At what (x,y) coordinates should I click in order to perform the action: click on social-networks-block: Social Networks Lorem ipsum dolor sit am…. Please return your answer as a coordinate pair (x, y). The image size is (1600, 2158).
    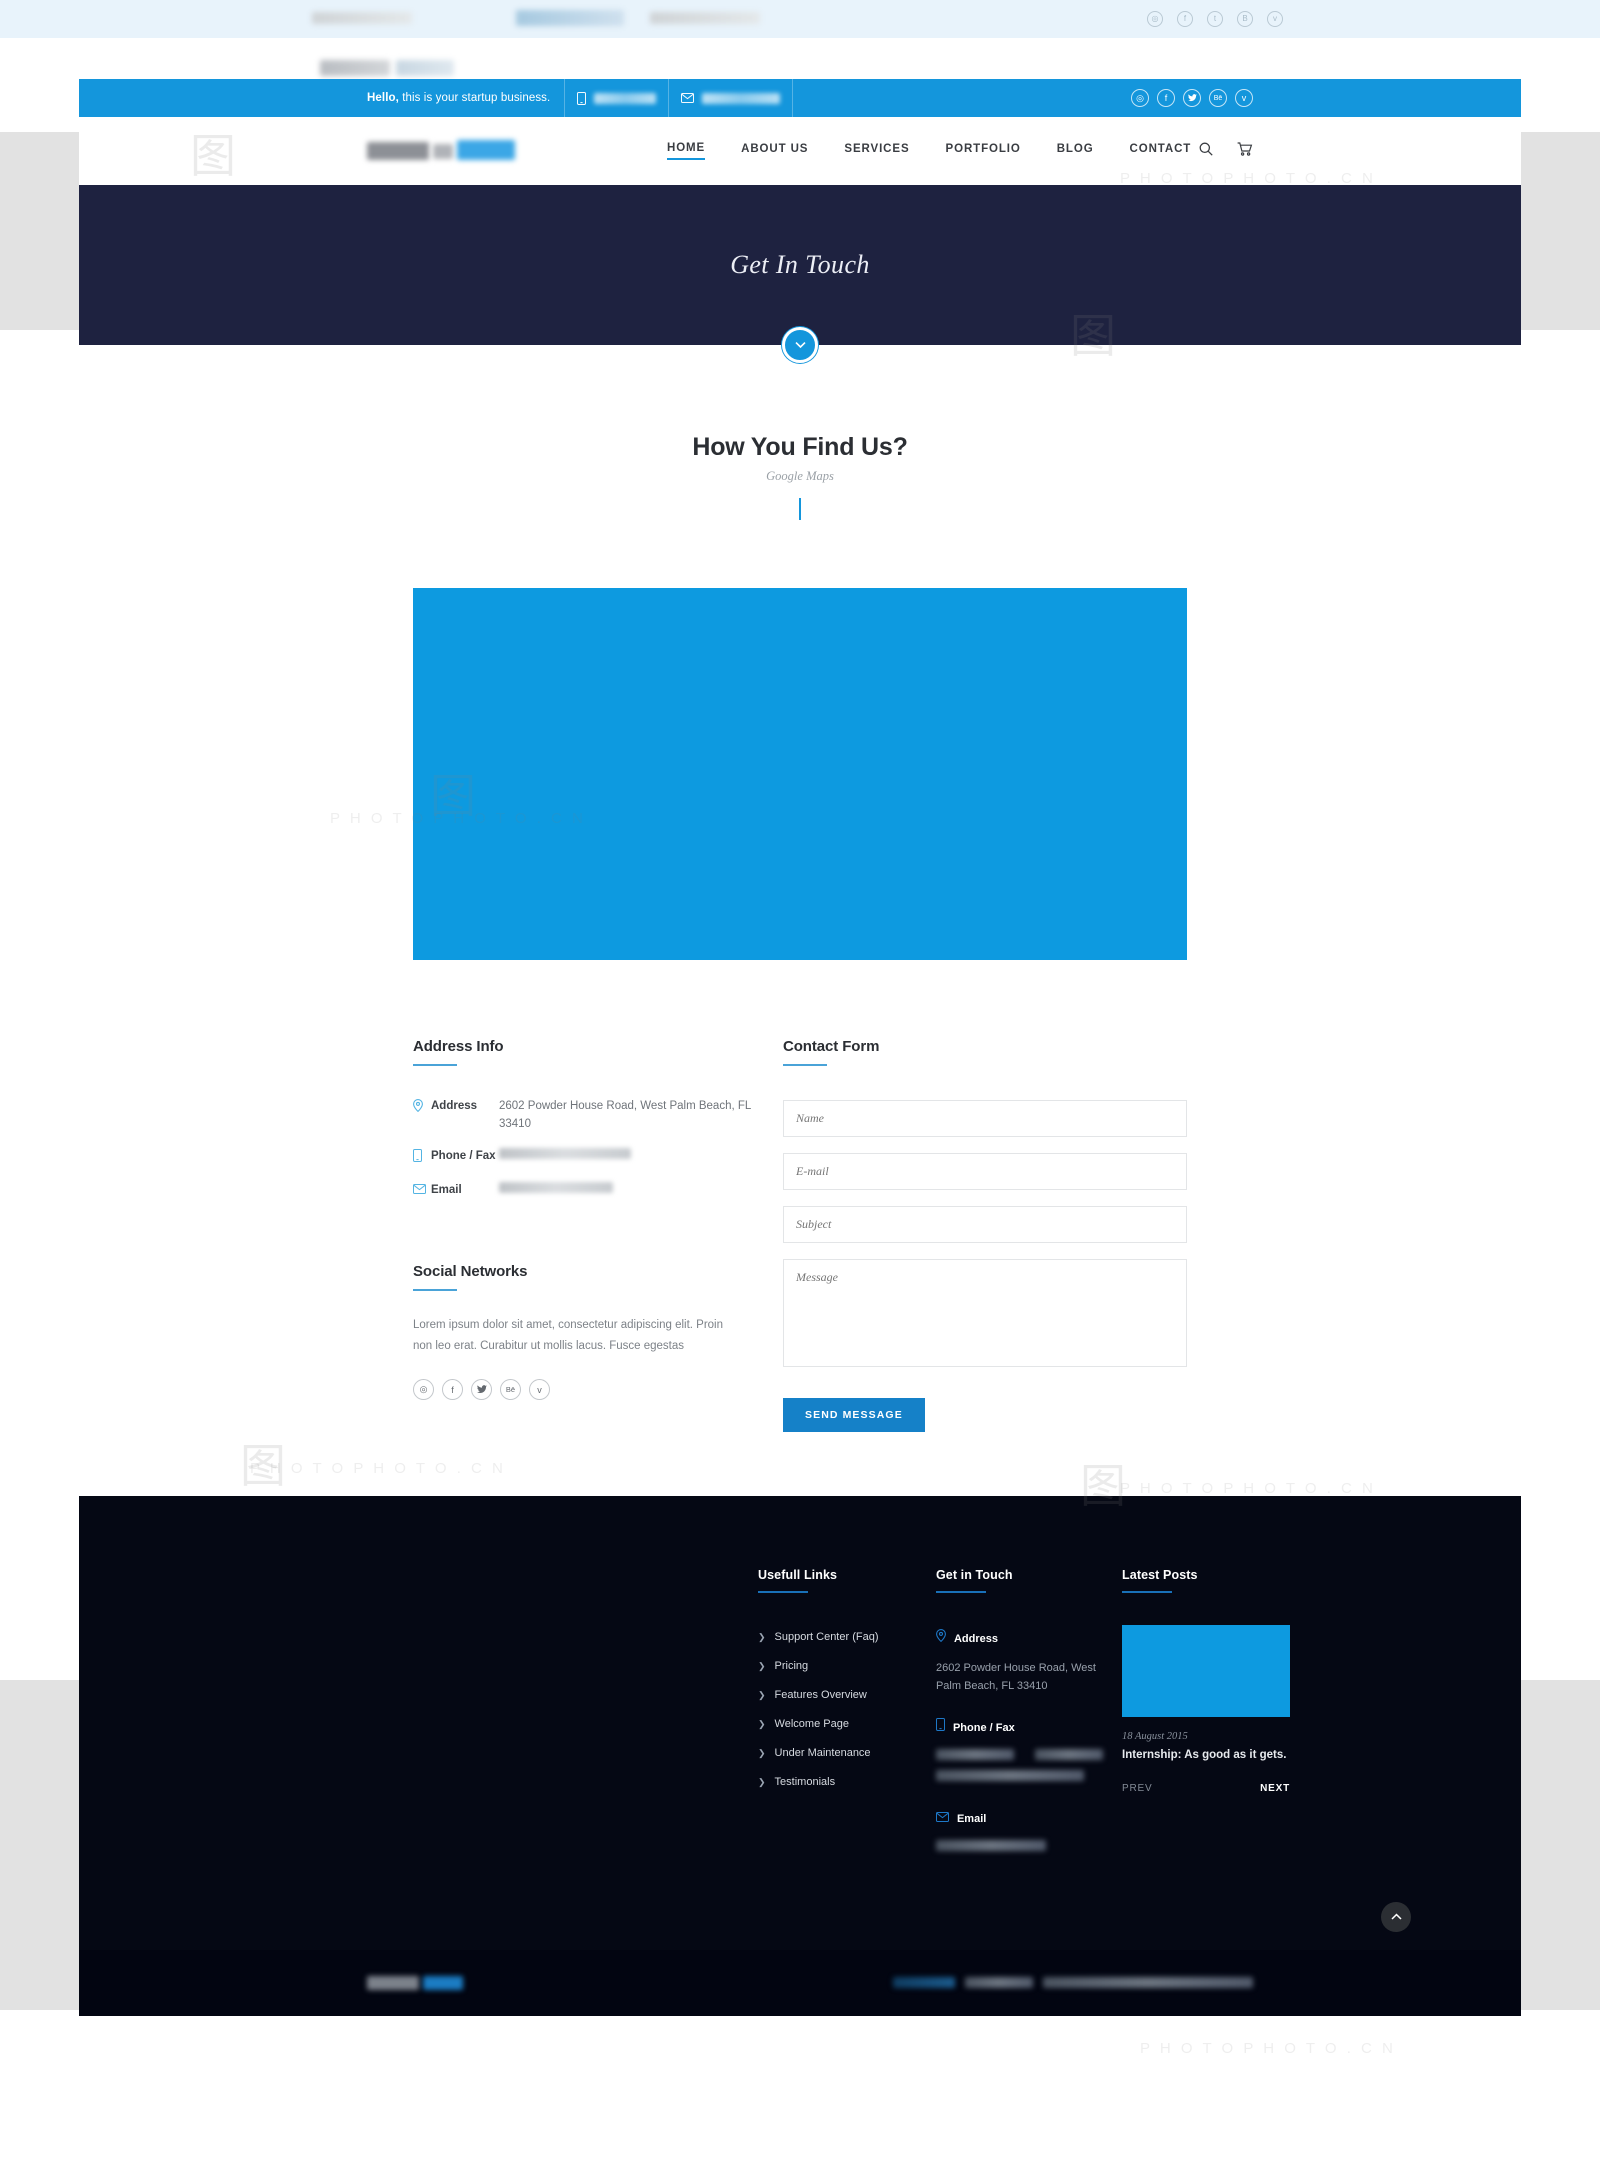
    Looking at the image, I should click on (598, 1332).